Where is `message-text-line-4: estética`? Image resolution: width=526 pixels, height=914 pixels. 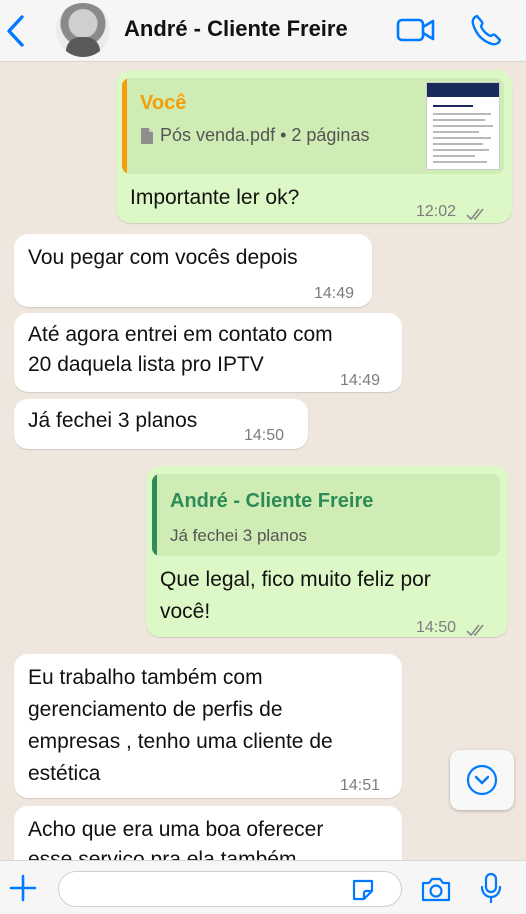
message-text-line-4: estética is located at coordinates (64, 773).